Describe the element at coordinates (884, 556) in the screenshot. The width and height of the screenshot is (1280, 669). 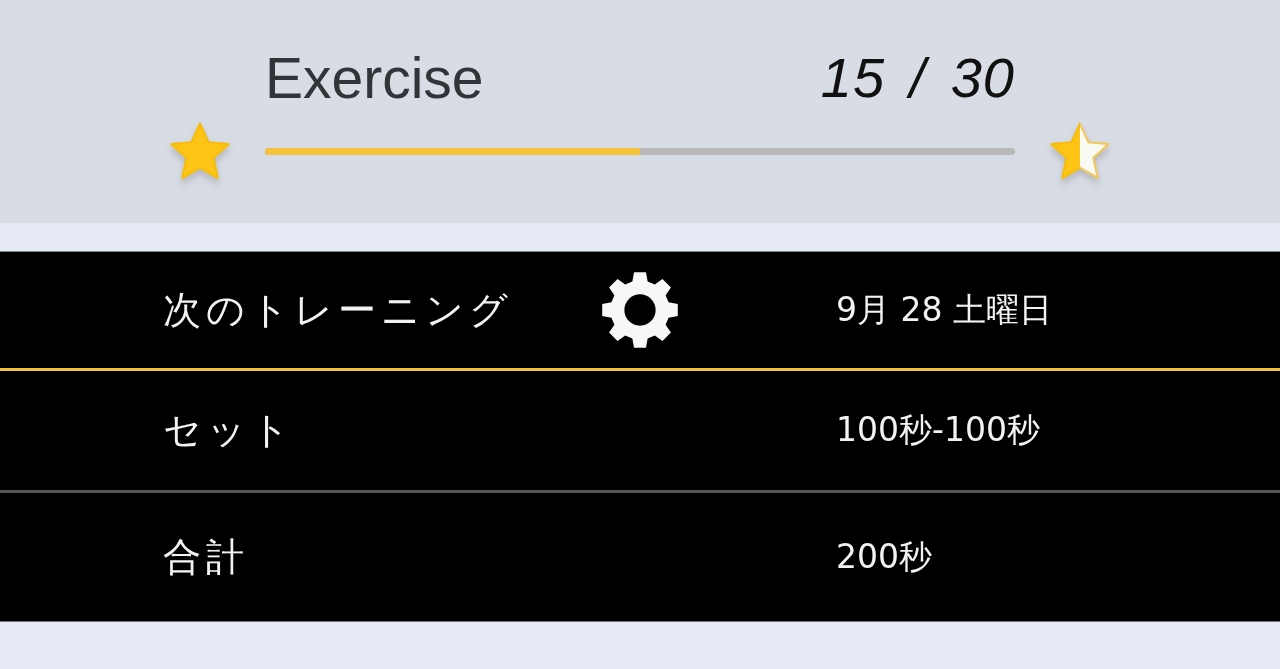
I see `row-value: 200秒` at that location.